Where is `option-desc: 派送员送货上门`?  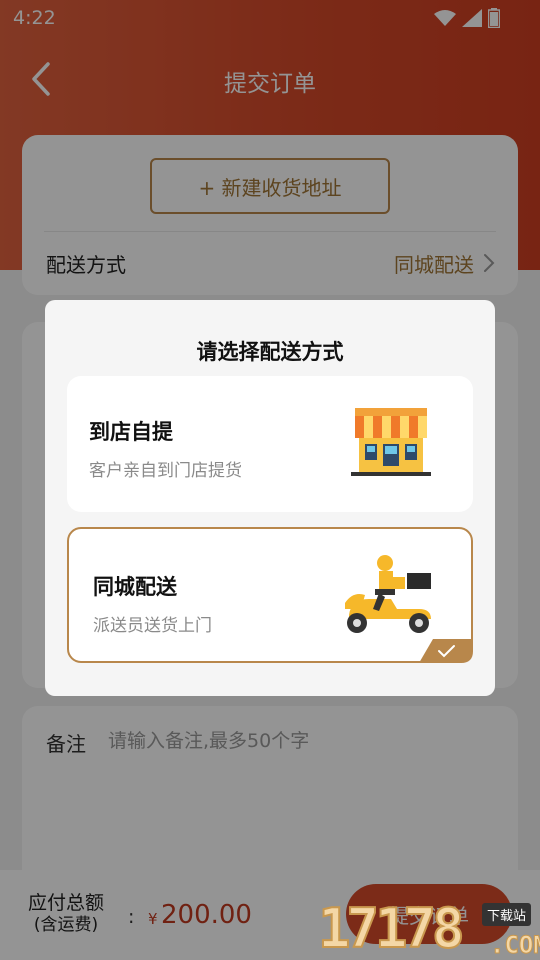
option-desc: 派送员送货上门 is located at coordinates (152, 626).